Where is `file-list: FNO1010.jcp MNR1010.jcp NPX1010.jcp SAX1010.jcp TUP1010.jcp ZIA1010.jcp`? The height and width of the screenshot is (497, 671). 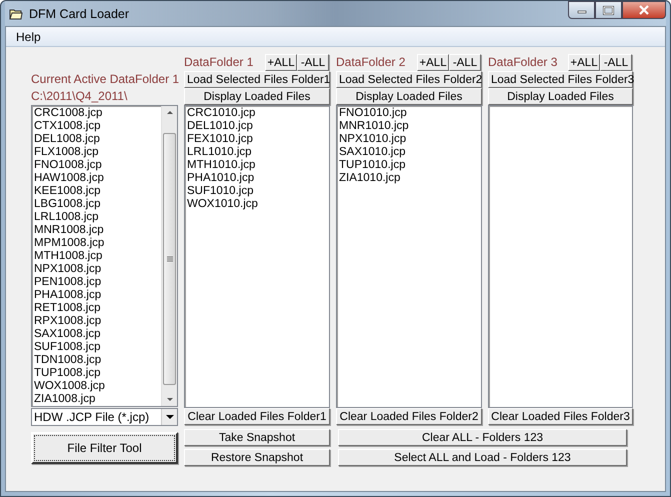
file-list: FNO1010.jcp MNR1010.jcp NPX1010.jcp SAX1010.jcp TUP1010.jcp ZIA1010.jcp is located at coordinates (409, 256).